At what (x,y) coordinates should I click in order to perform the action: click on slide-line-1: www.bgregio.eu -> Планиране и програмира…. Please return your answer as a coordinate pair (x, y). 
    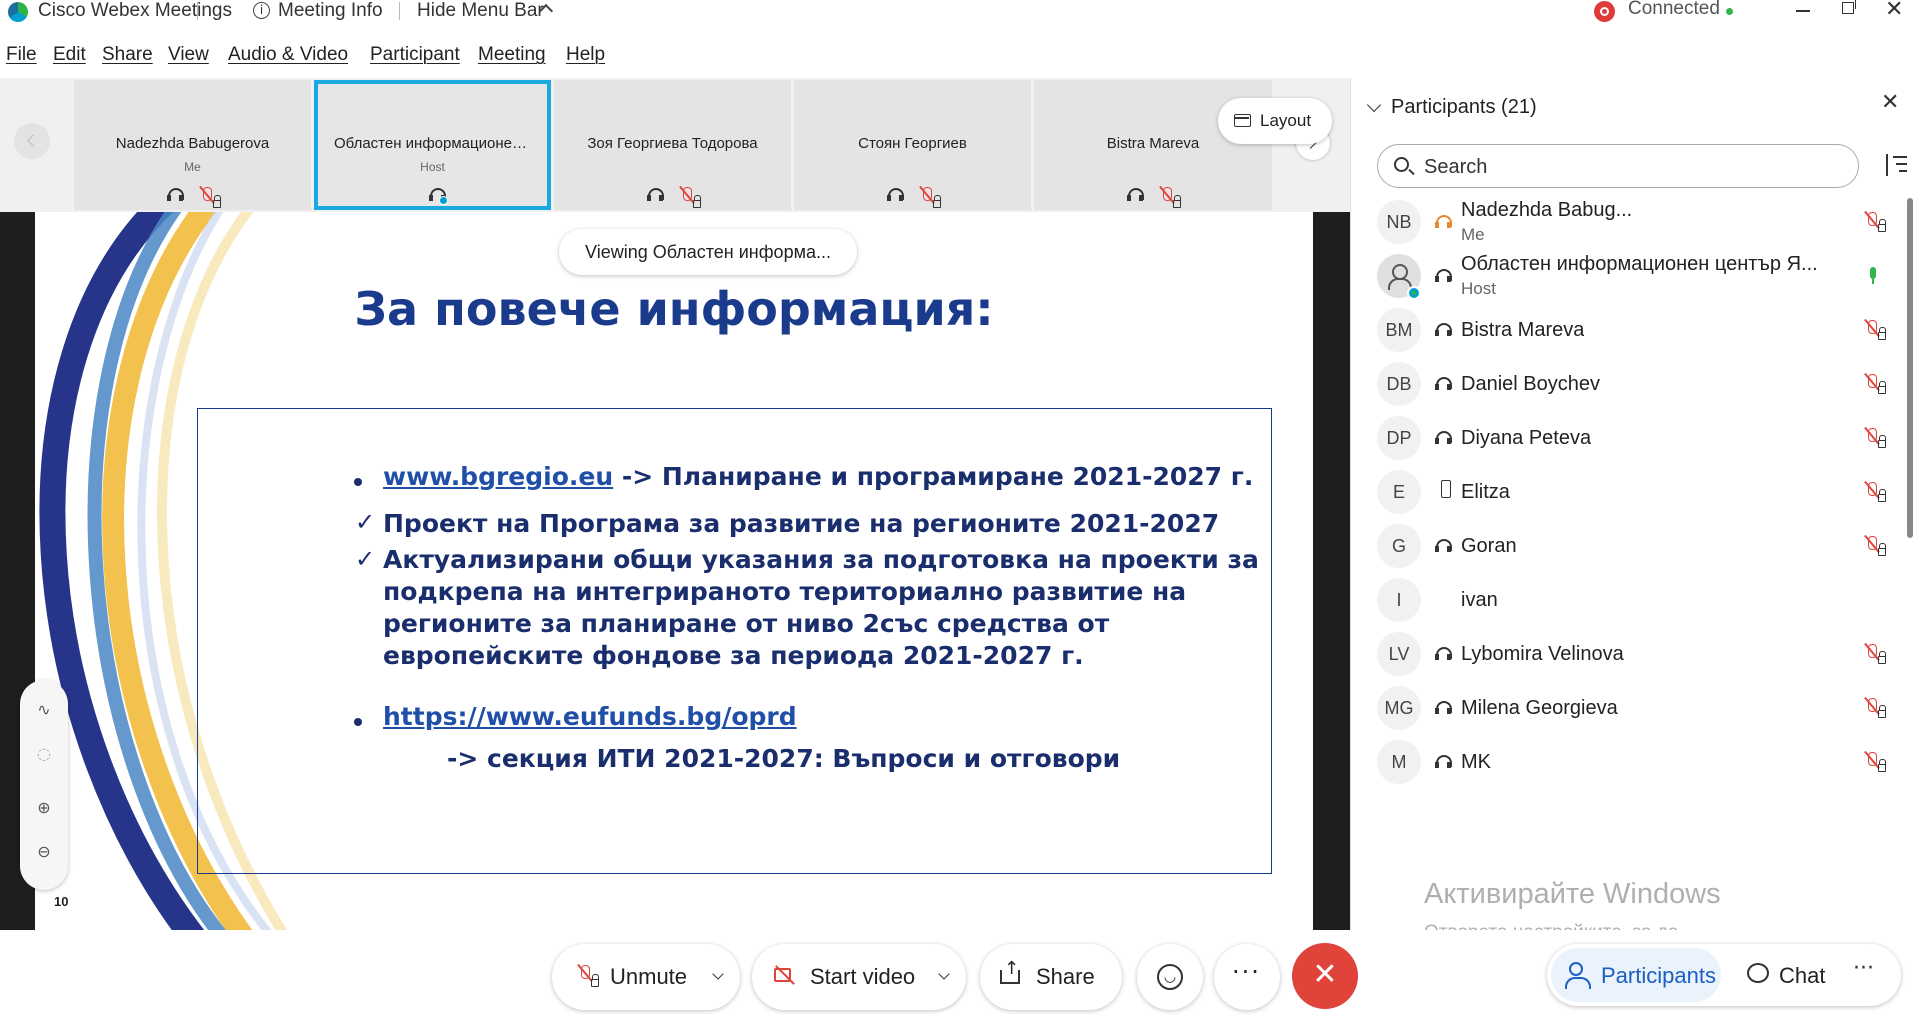
    Looking at the image, I should click on (818, 476).